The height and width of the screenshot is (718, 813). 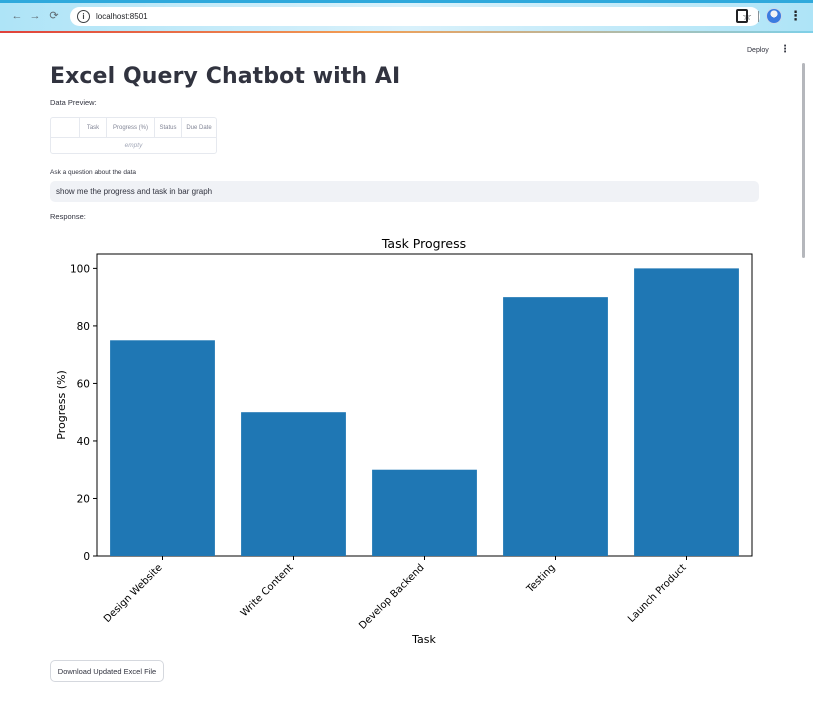 I want to click on x-tick-label: Design Website, so click(x=133, y=593).